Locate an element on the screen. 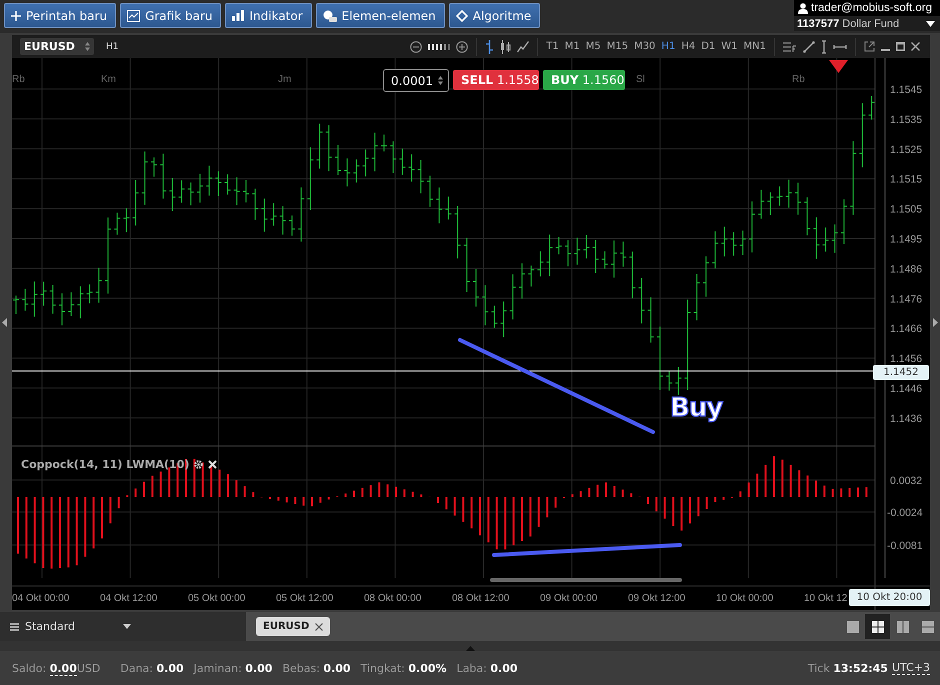 This screenshot has height=685, width=940. chart-icon is located at coordinates (133, 16).